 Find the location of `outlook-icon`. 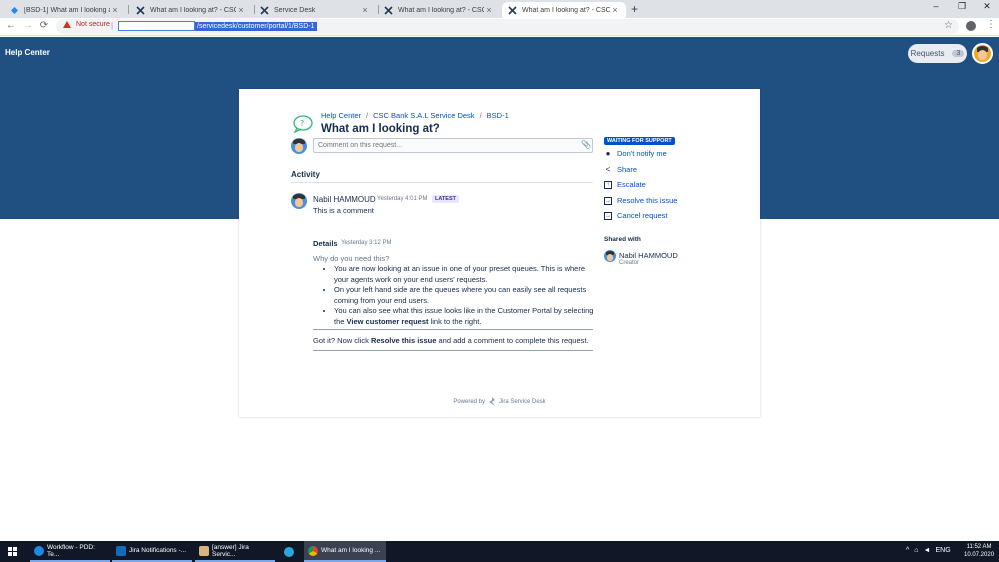

outlook-icon is located at coordinates (121, 550).